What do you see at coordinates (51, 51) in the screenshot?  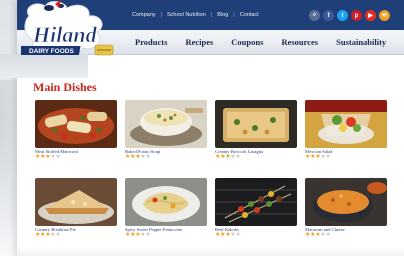 I see `logo-tagline: DAIRY FOODS` at bounding box center [51, 51].